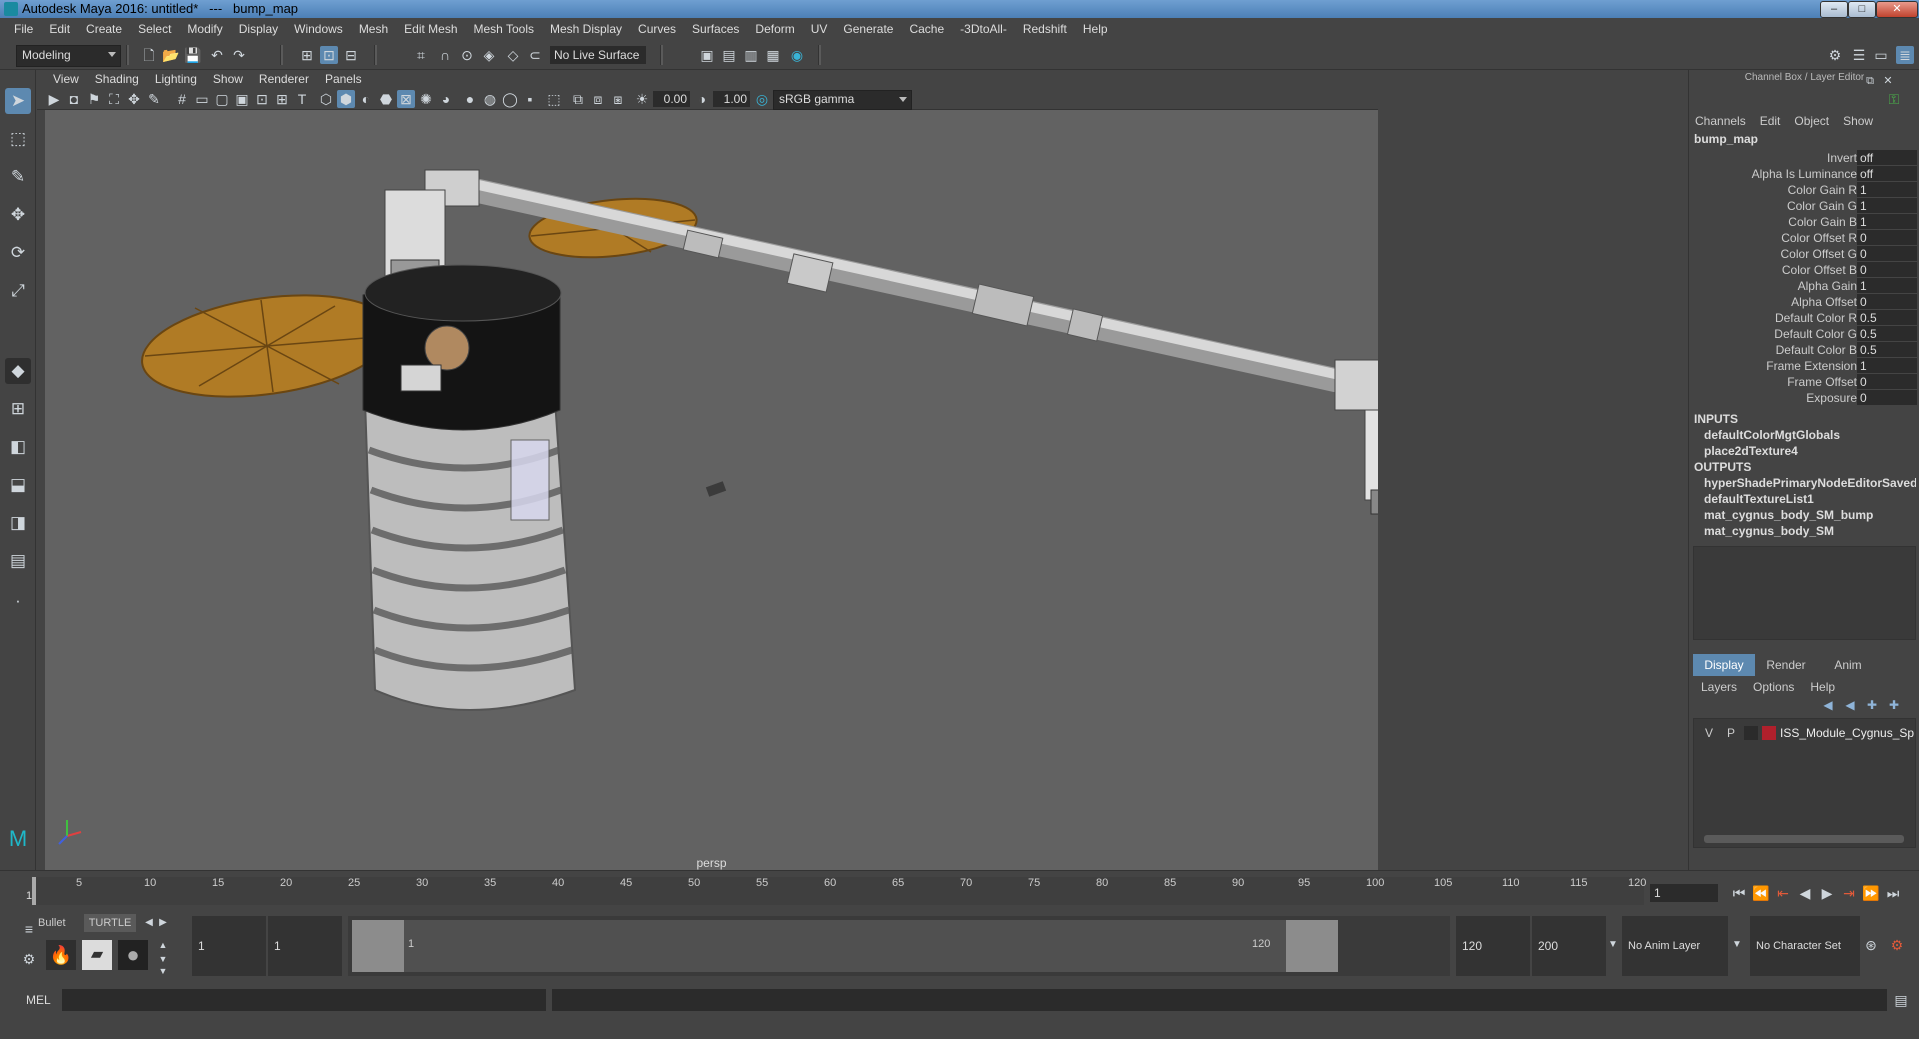  I want to click on isolate-select-icon: ⬚, so click(554, 99).